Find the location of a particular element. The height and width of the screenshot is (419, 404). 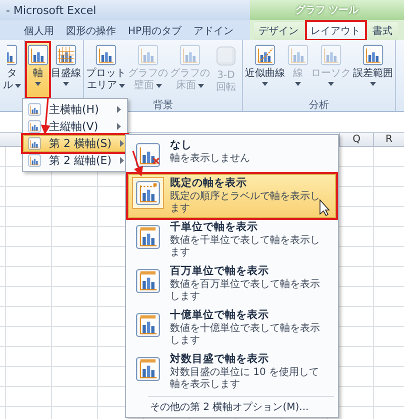

ribbon-button: タ ル is located at coordinates (12, 70).